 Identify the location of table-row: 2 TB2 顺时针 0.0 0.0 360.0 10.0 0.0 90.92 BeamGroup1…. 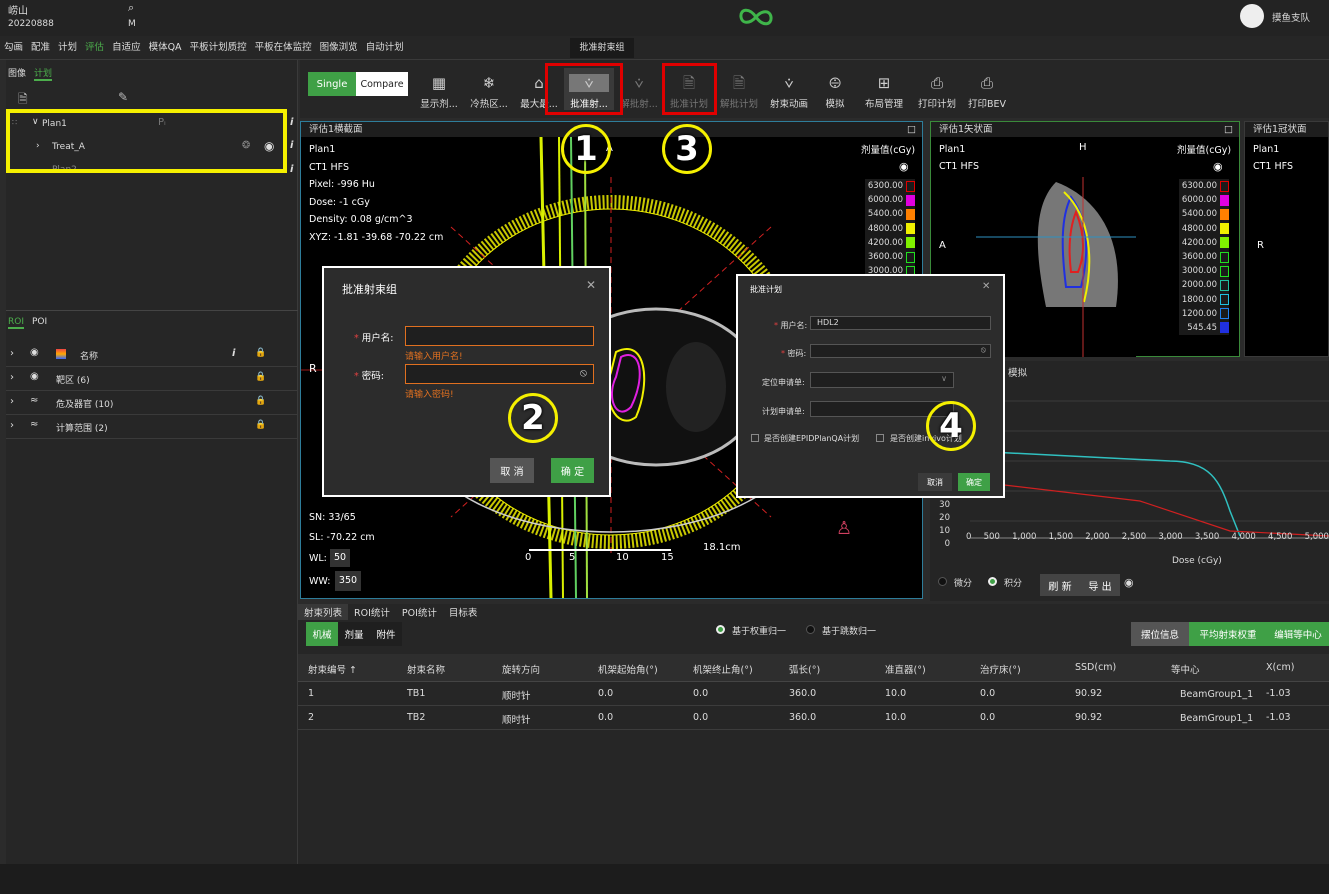
(813, 718).